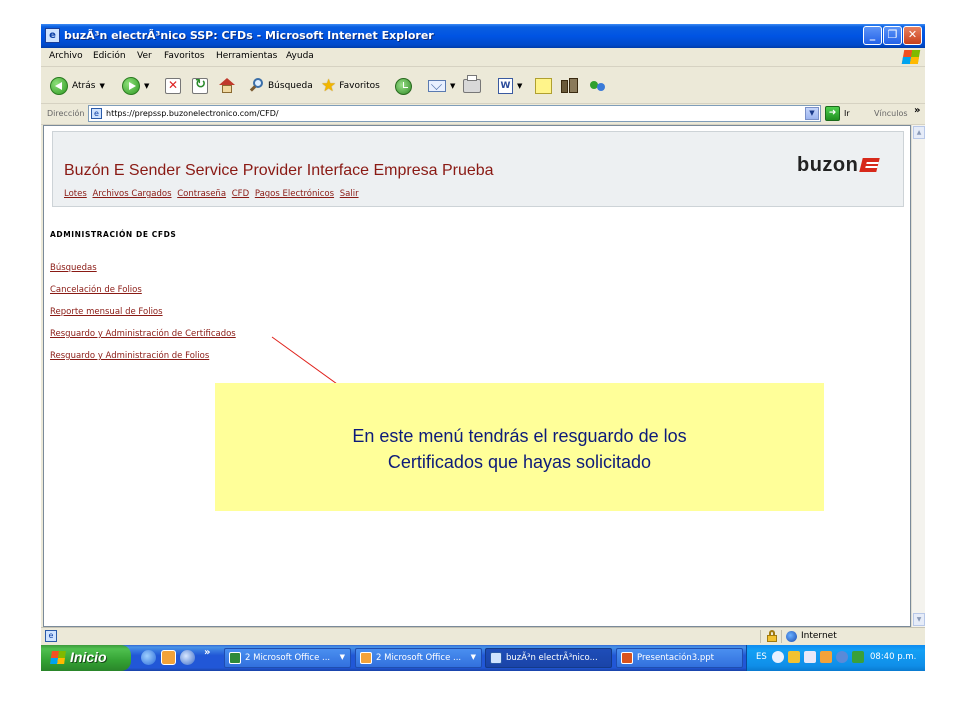 The width and height of the screenshot is (960, 720). What do you see at coordinates (919, 132) in the screenshot?
I see `scroll-up-icon: ▲` at bounding box center [919, 132].